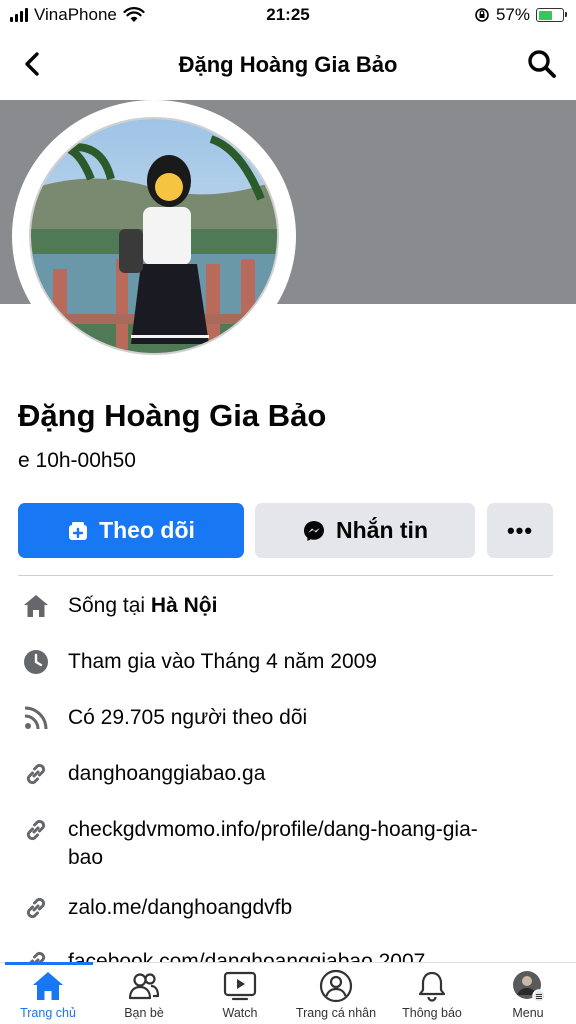 The width and height of the screenshot is (576, 1024). What do you see at coordinates (222, 661) in the screenshot?
I see `detail-joined-text: Tham gia vào Tháng 4 năm 2009` at bounding box center [222, 661].